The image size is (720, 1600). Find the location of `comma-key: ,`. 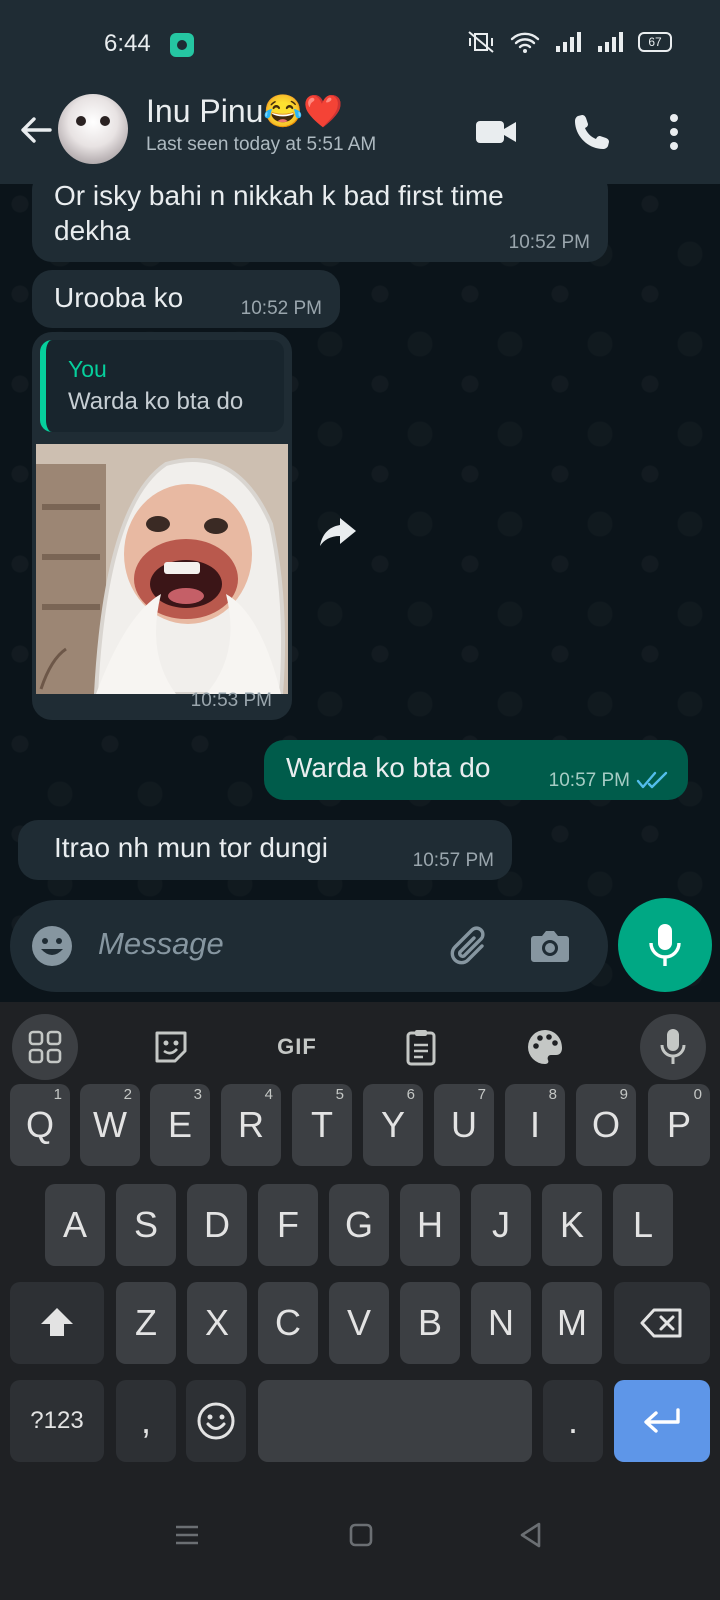

comma-key: , is located at coordinates (146, 1421).